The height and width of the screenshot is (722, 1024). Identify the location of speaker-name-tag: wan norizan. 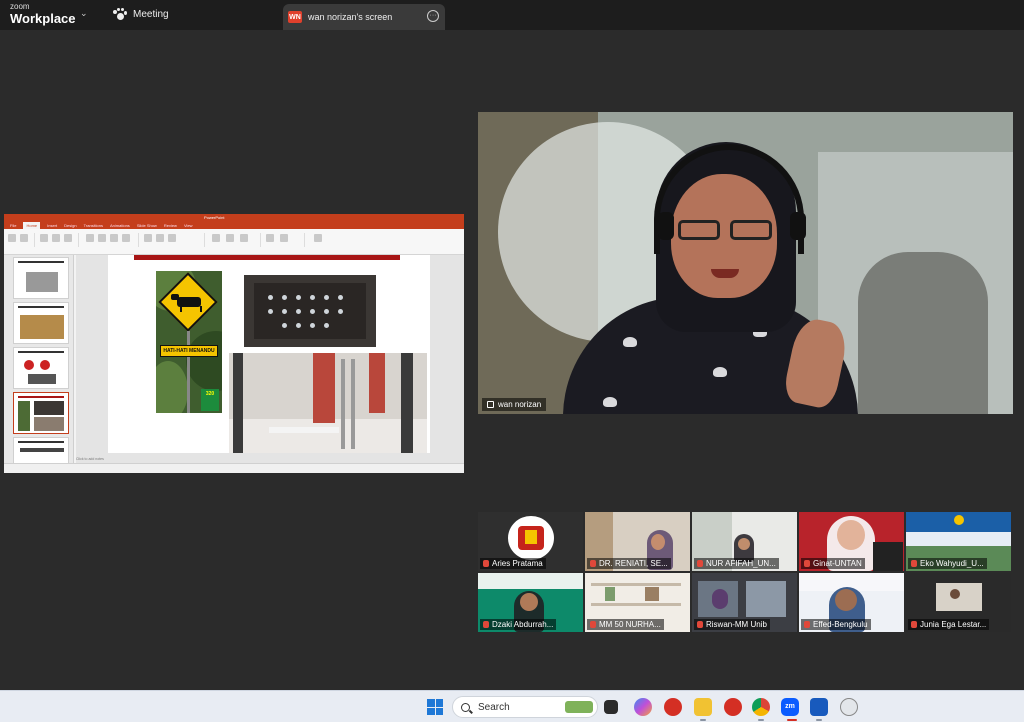
(514, 404).